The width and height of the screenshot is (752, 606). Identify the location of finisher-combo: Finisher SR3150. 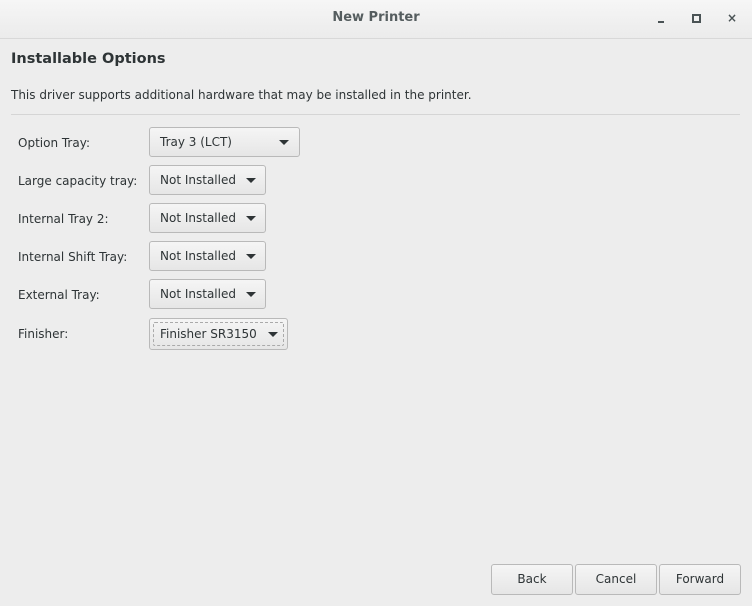
(218, 334).